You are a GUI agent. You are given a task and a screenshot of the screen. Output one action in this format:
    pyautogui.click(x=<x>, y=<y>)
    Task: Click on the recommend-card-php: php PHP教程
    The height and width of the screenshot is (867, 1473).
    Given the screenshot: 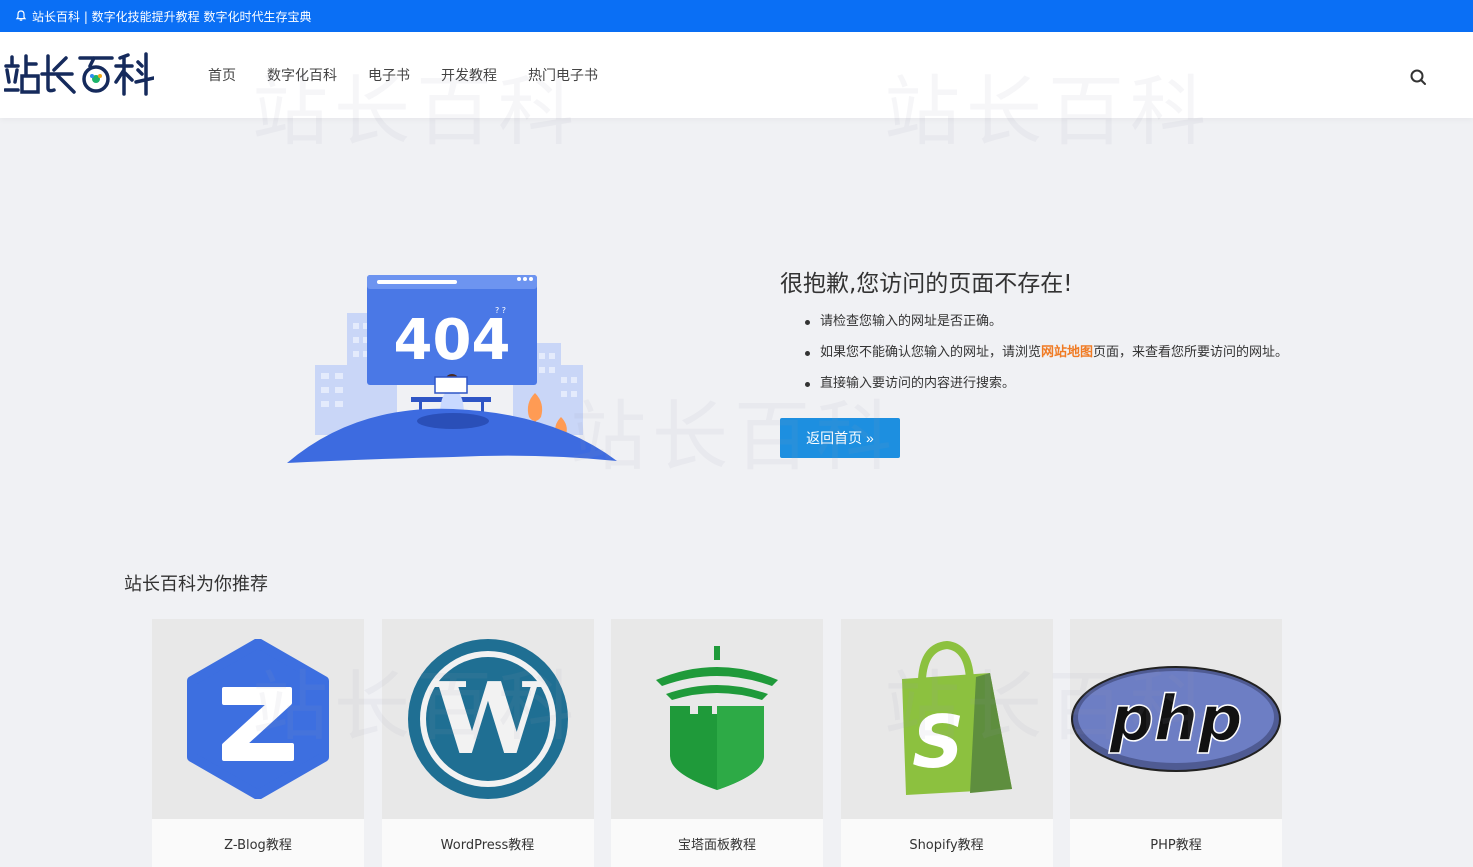 What is the action you would take?
    pyautogui.click(x=1176, y=743)
    